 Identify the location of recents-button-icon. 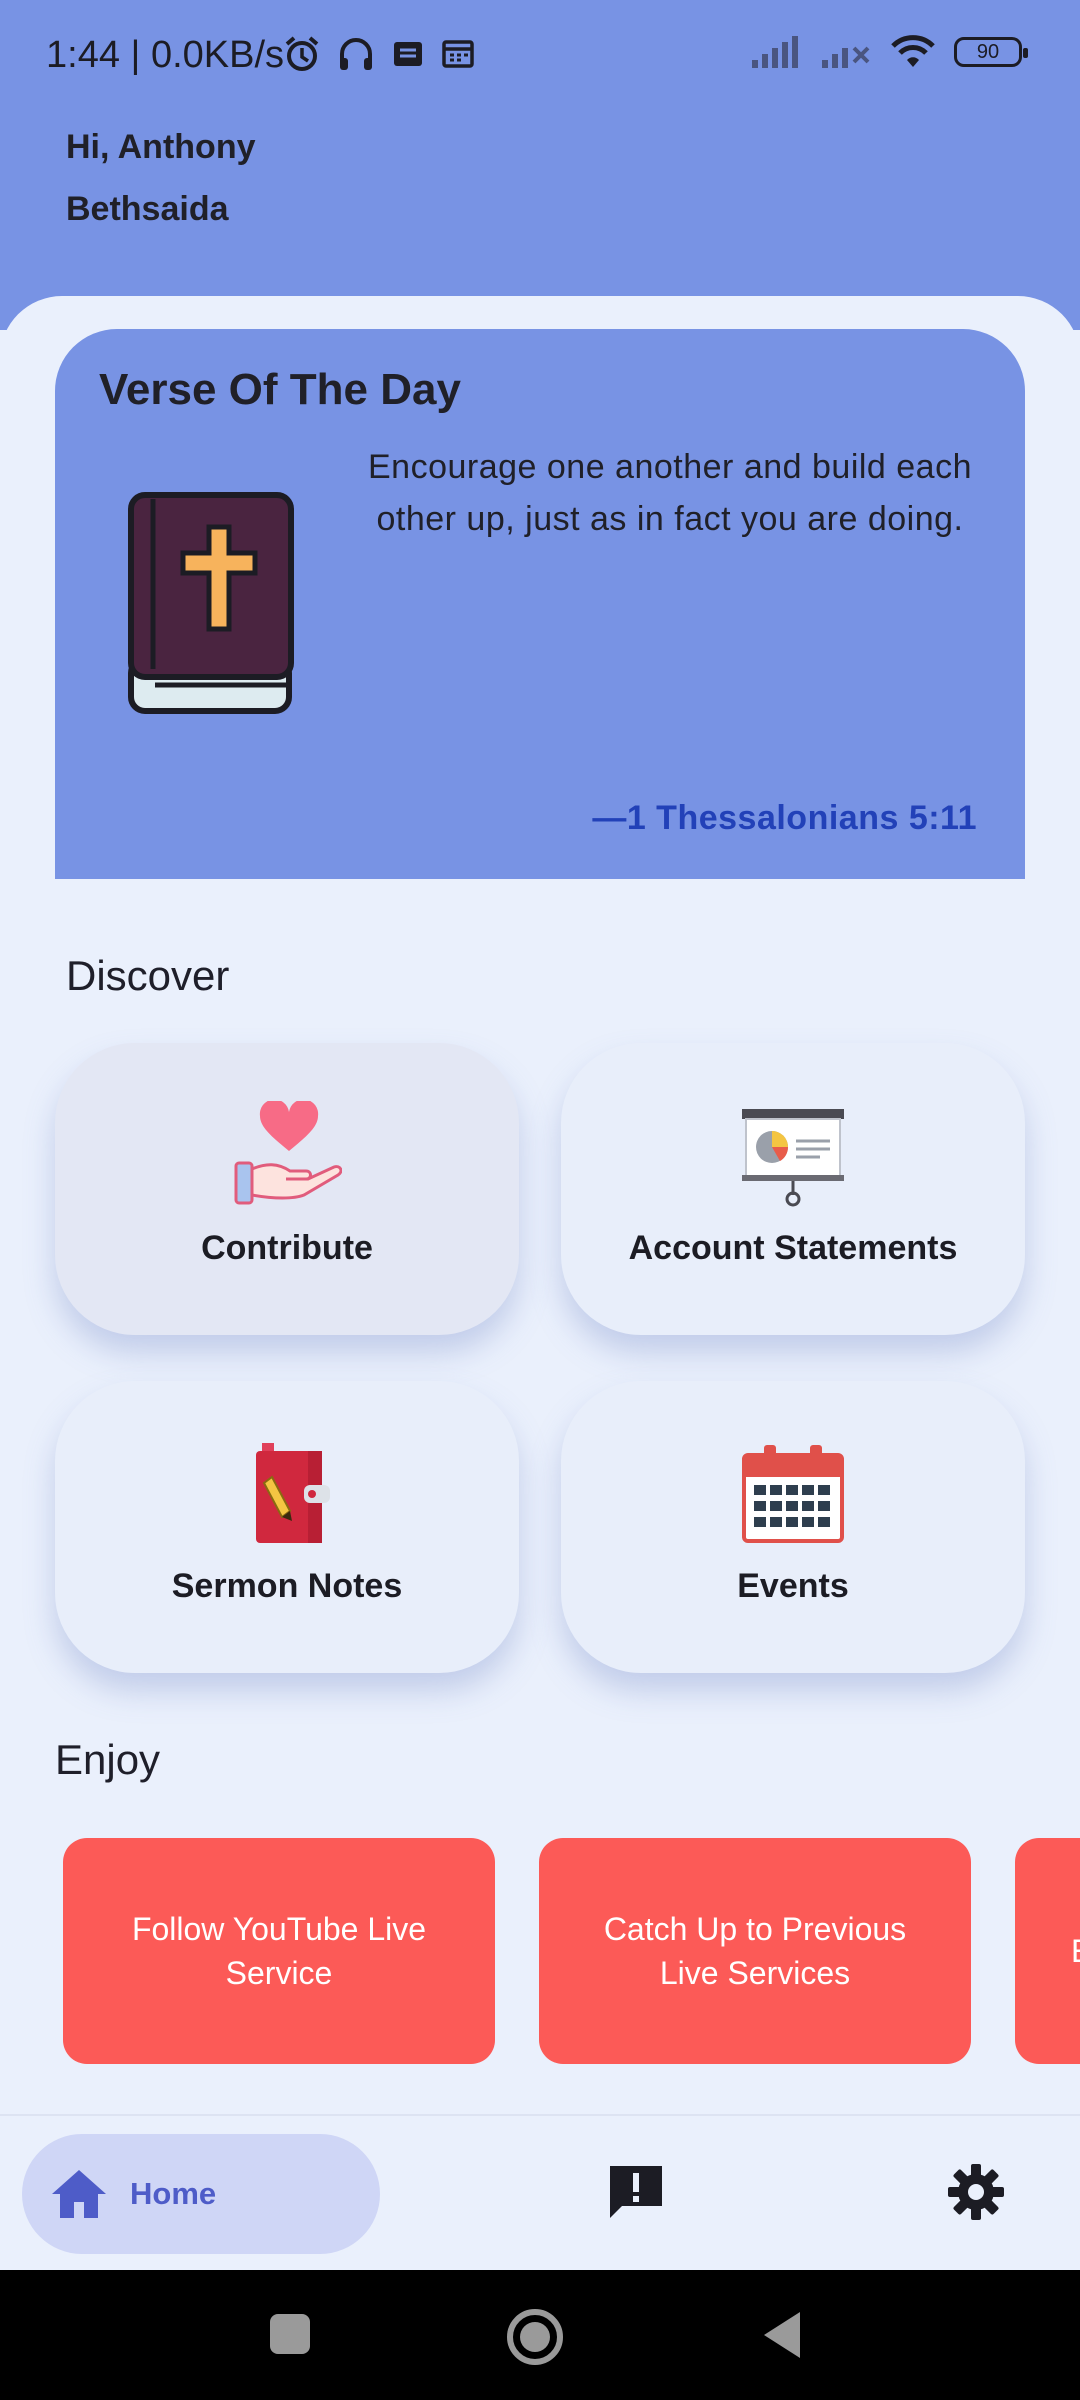
(290, 2335).